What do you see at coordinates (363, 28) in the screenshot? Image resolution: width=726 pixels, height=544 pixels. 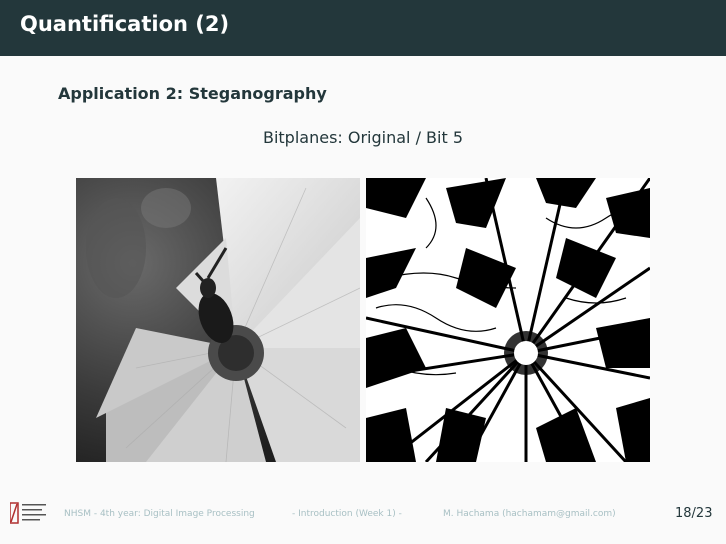 I see `title-bar: Quantification (2)` at bounding box center [363, 28].